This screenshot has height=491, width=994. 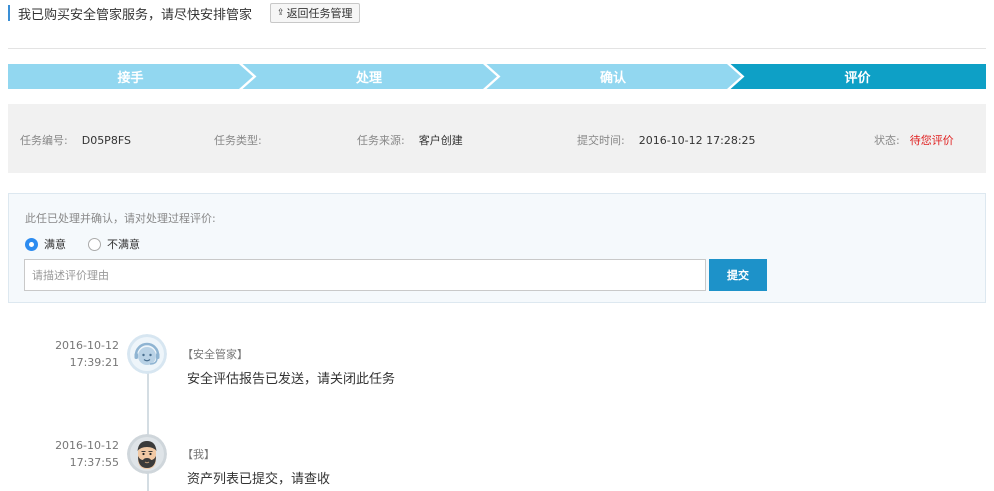 What do you see at coordinates (697, 140) in the screenshot?
I see `submit-time-value: 2016-10-12 17:28:25` at bounding box center [697, 140].